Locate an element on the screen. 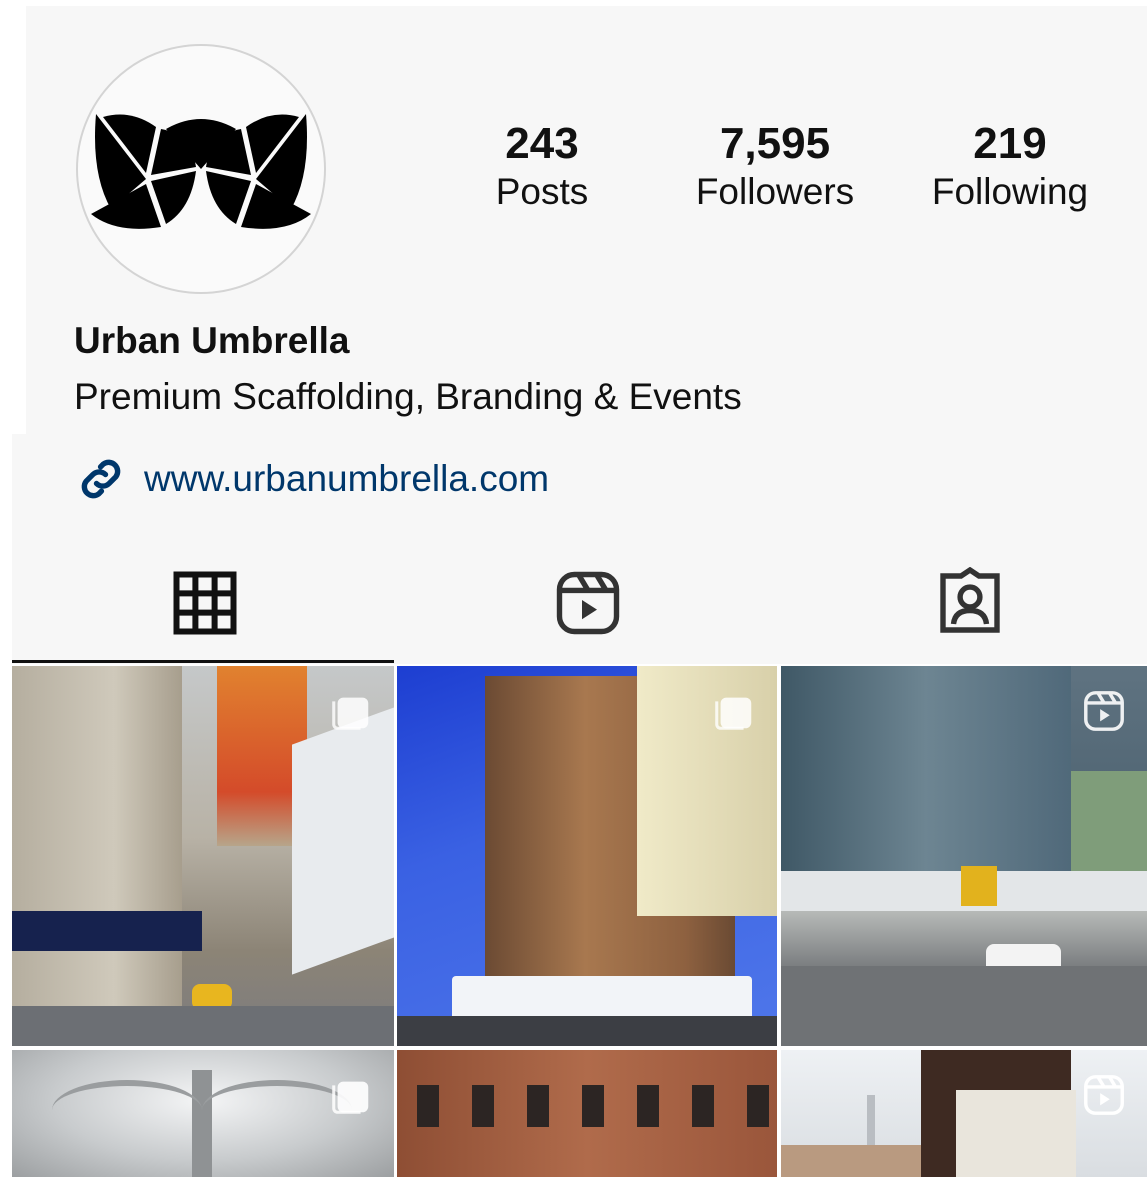  glass-tower is located at coordinates (926, 771).